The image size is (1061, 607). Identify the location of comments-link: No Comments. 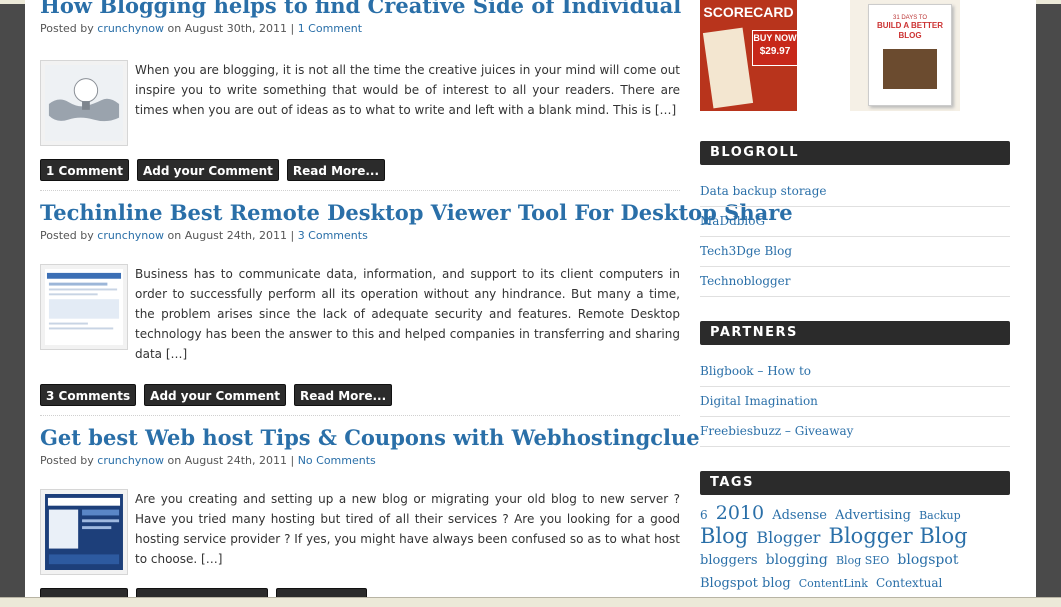
(337, 460).